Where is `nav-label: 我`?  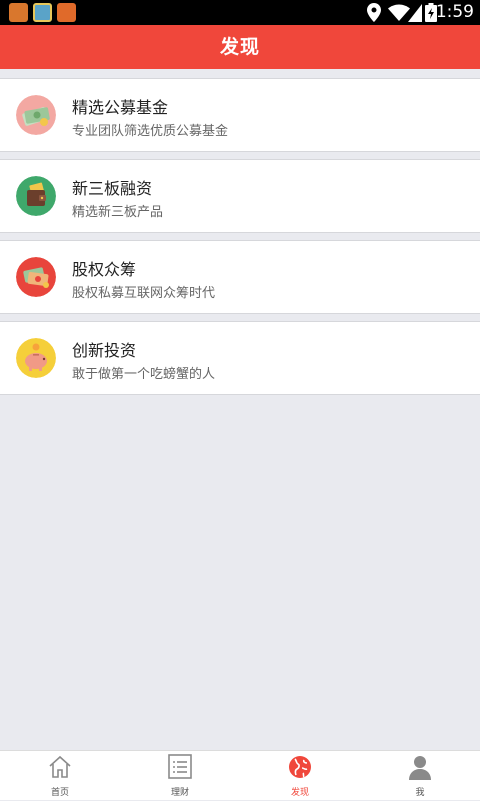
nav-label: 我 is located at coordinates (420, 793).